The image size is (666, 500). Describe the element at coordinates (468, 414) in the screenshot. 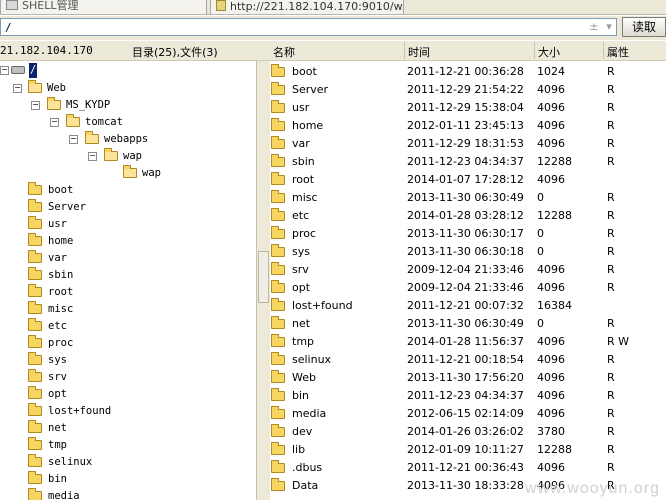

I see `table-row: media 2012-06-15 02:14:09 4096 R` at that location.